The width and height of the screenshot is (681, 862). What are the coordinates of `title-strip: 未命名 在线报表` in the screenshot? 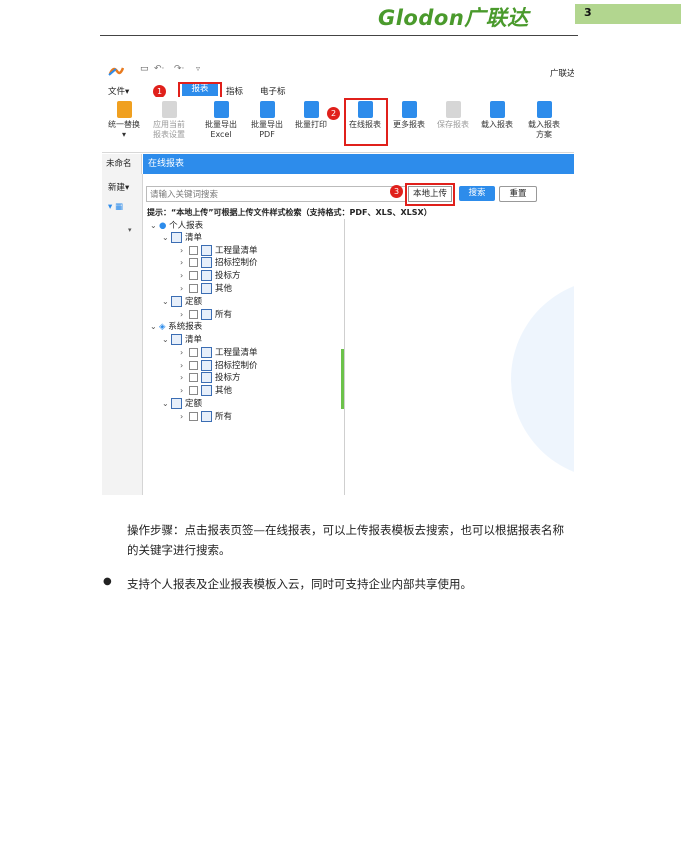 It's located at (338, 164).